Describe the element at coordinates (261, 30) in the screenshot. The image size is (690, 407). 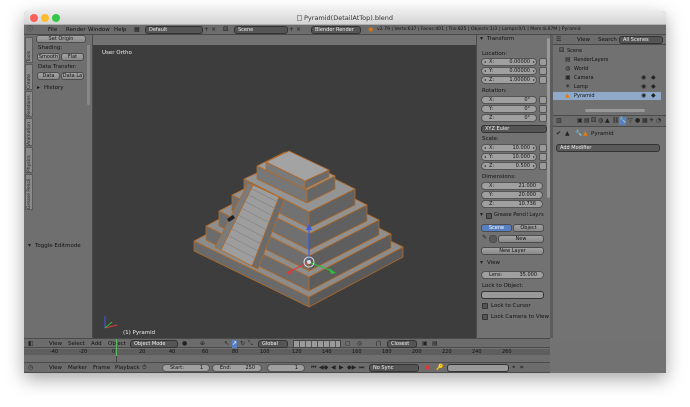
I see `scene-field: Scene` at that location.